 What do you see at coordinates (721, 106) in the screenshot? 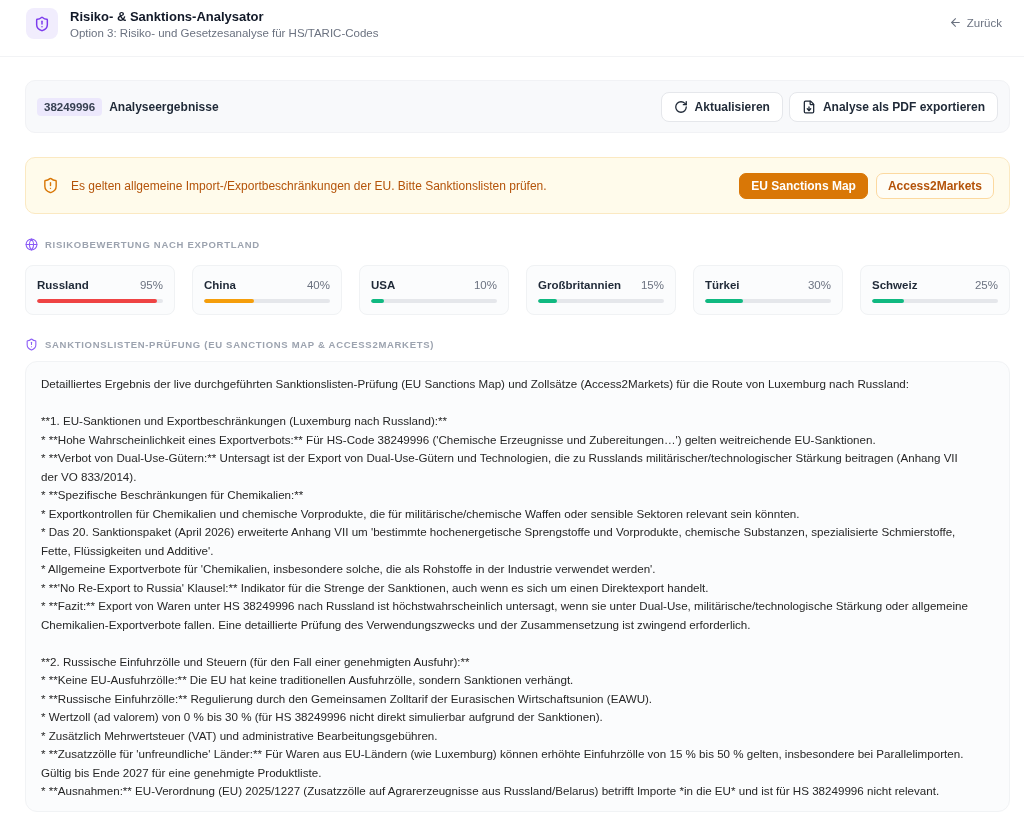
I see `refresh-button: Aktualisieren` at bounding box center [721, 106].